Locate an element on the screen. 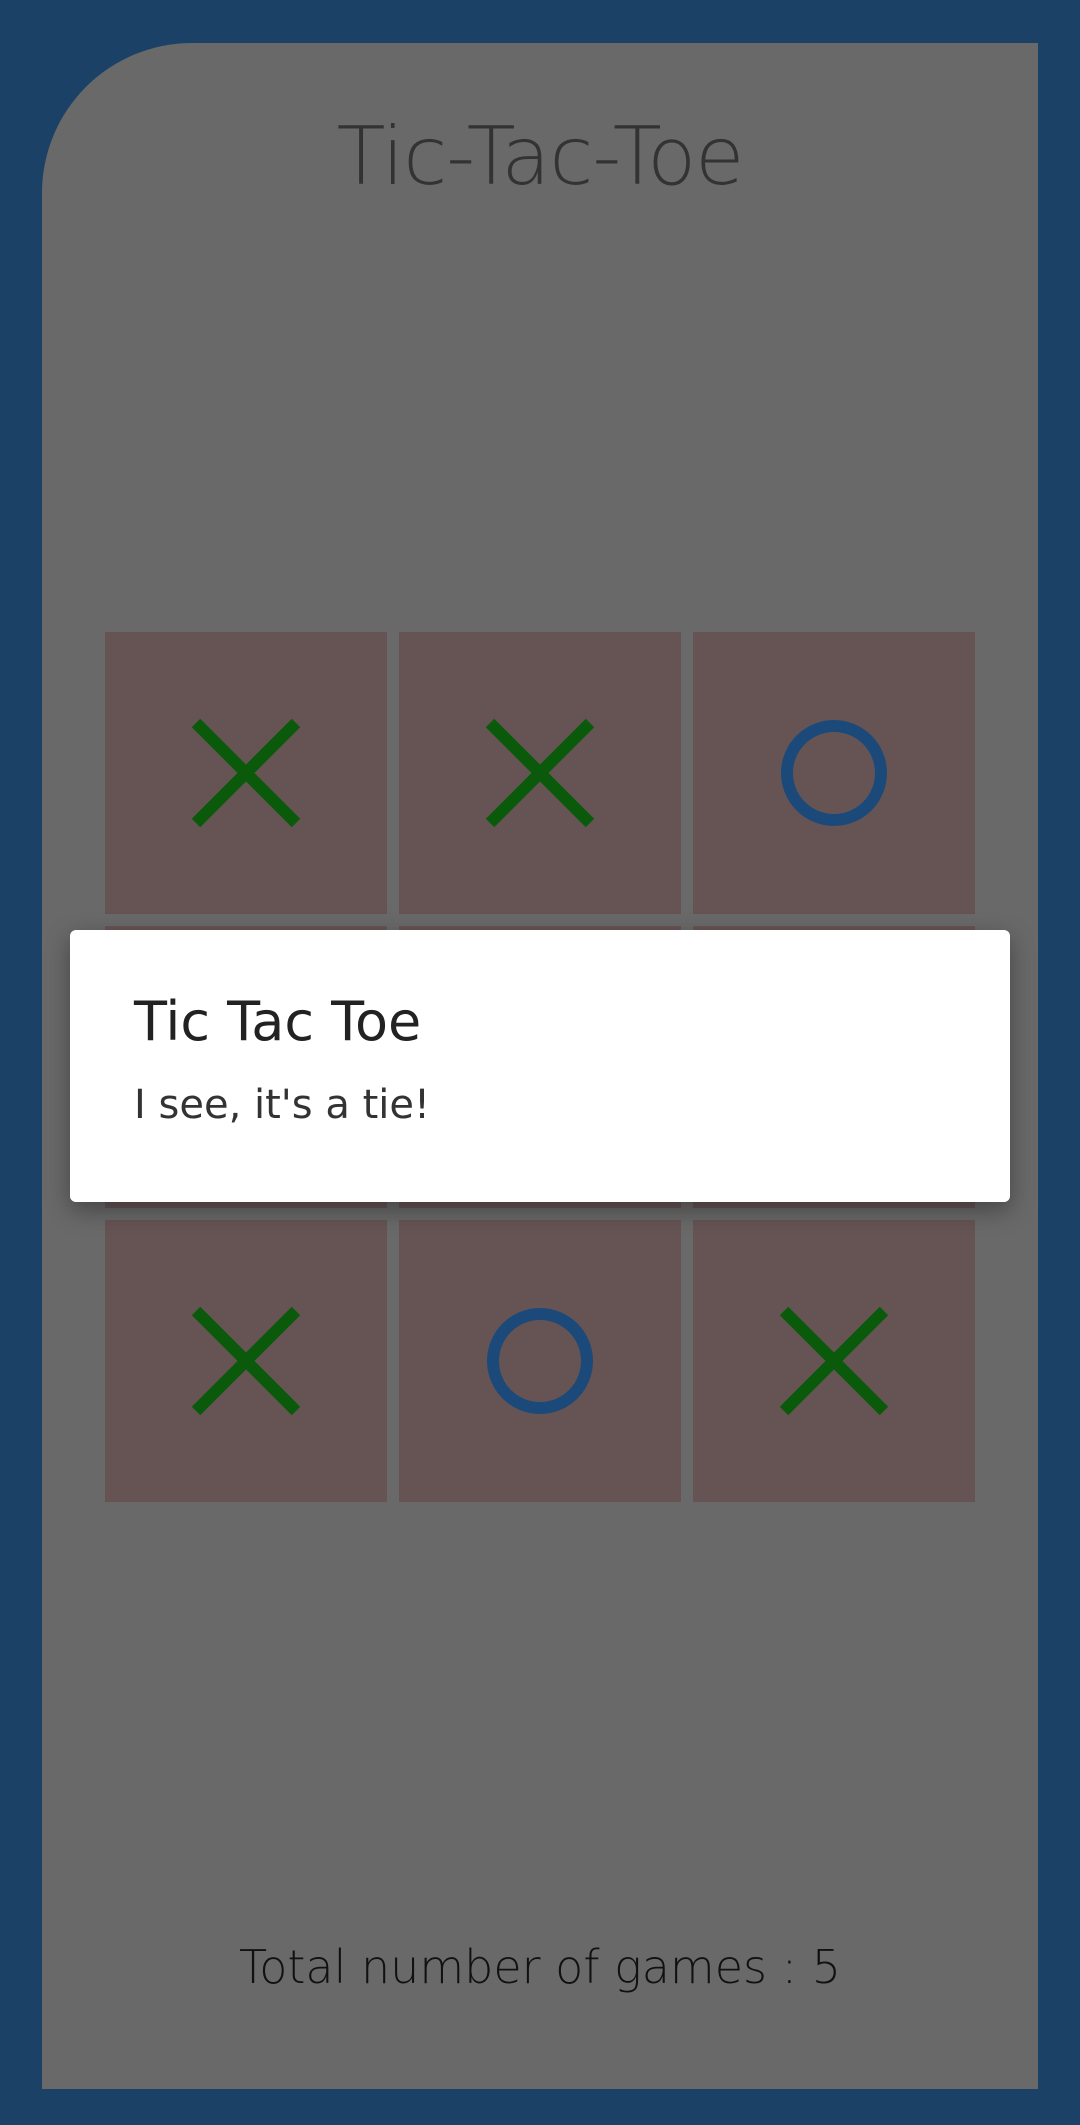  result-dialog: Tic Tac Toe I see, it's a tie! is located at coordinates (540, 1066).